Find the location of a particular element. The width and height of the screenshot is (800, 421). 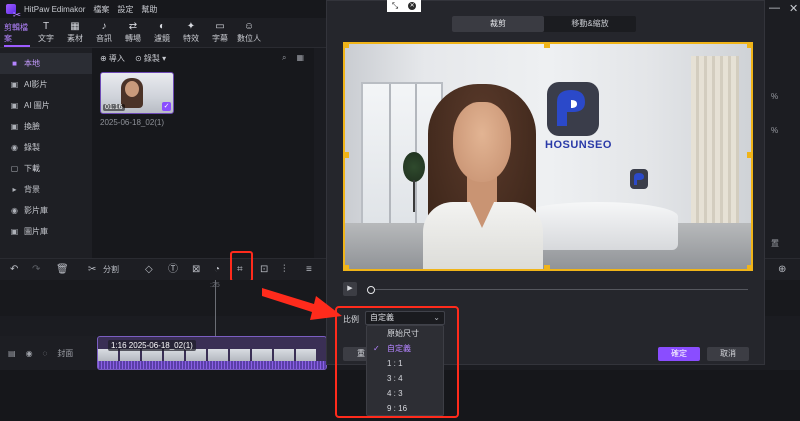

sidebar-item-3: ▣ 換臉 is located at coordinates (46, 126).